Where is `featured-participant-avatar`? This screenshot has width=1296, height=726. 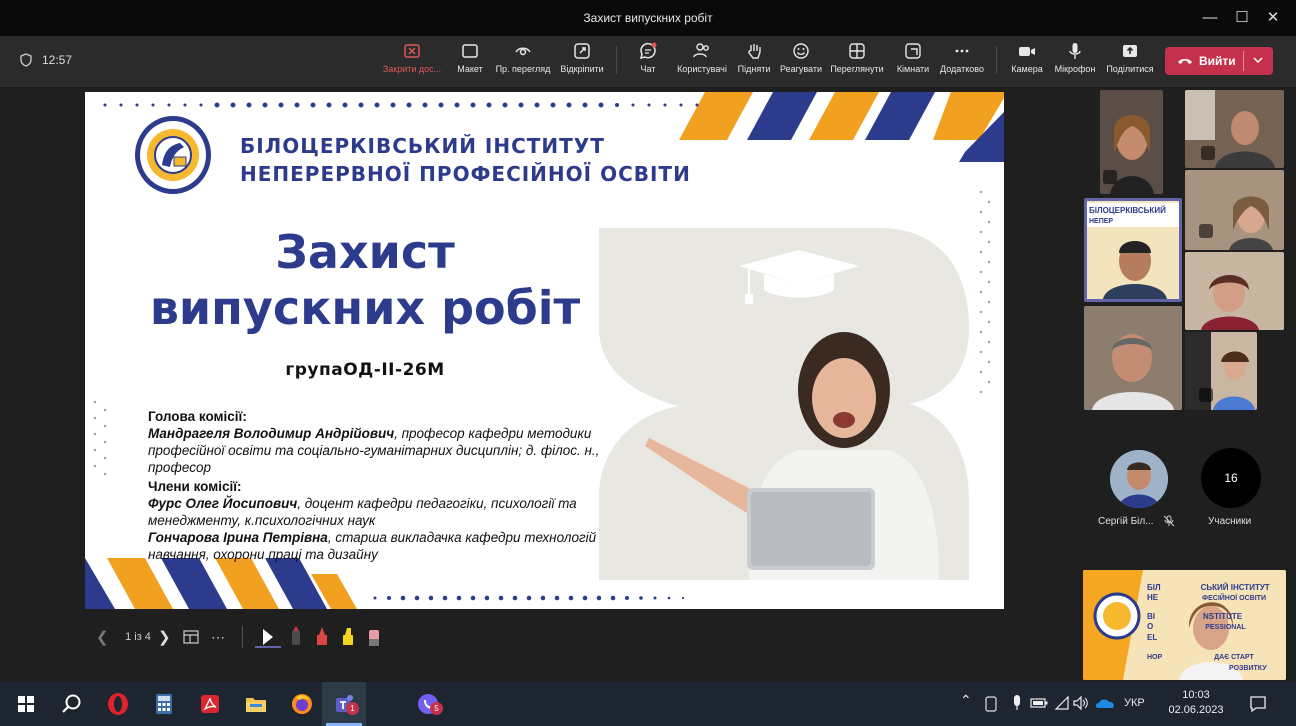 featured-participant-avatar is located at coordinates (1139, 479).